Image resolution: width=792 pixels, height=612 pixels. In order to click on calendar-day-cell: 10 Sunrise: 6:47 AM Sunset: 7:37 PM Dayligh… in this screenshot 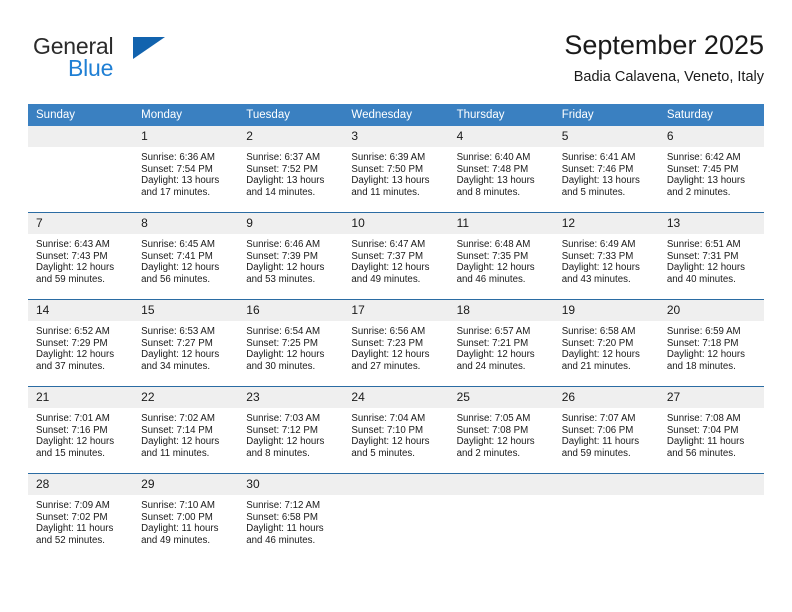, I will do `click(396, 256)`.